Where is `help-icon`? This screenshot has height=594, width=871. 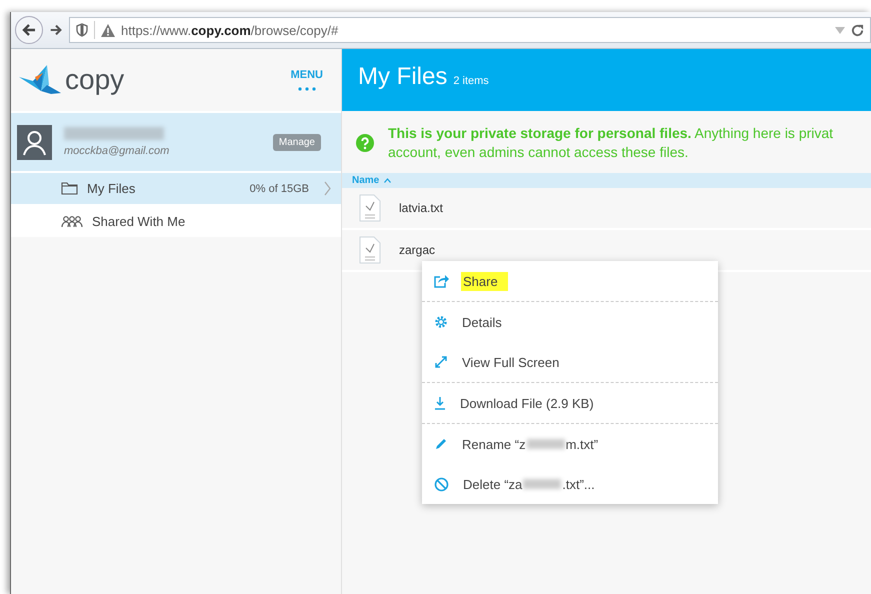
help-icon is located at coordinates (365, 143).